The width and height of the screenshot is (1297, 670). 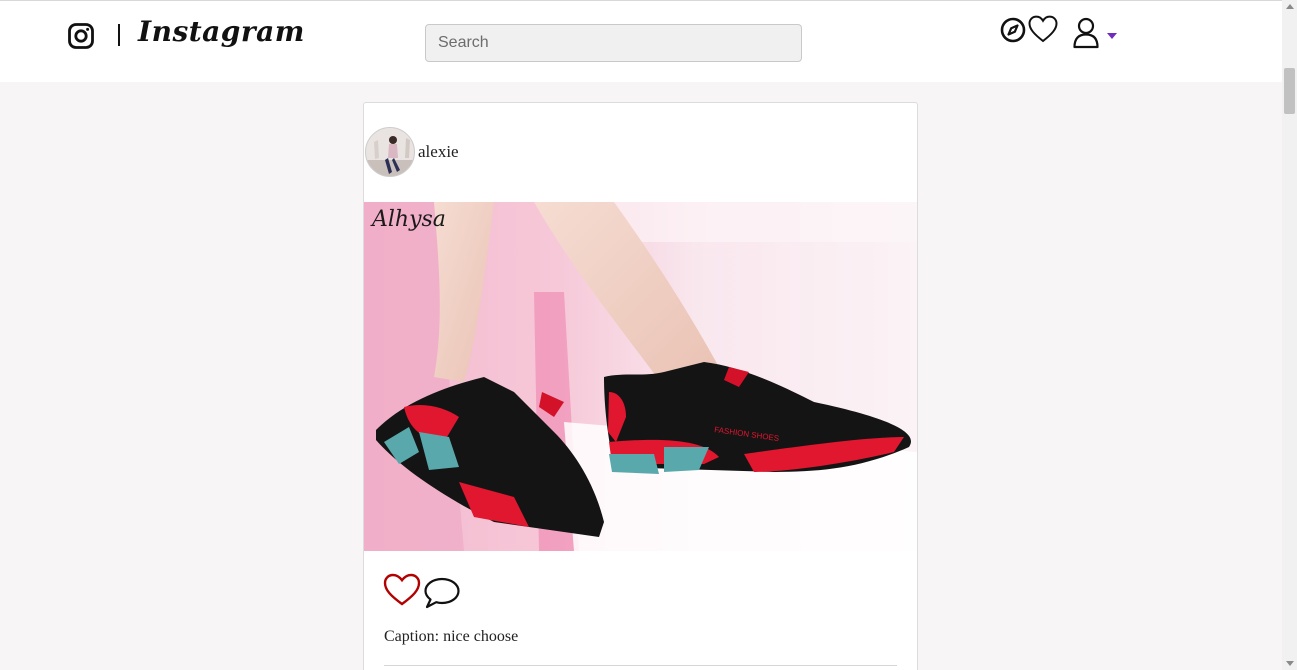 What do you see at coordinates (442, 593) in the screenshot?
I see `comment-bubble-icon` at bounding box center [442, 593].